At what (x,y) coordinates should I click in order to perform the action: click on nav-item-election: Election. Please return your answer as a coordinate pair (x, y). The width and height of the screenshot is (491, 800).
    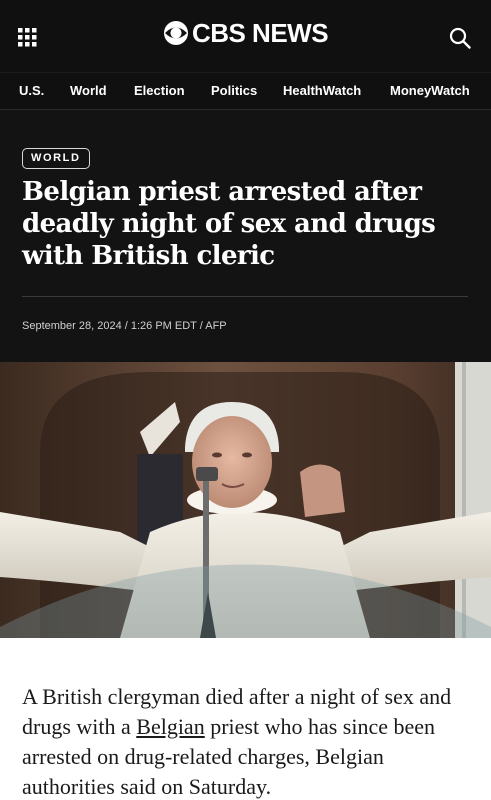
    Looking at the image, I should click on (159, 90).